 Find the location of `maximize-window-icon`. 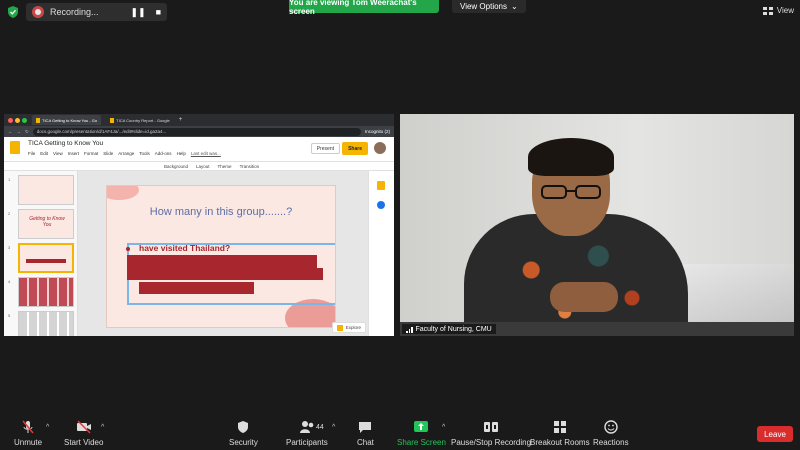

maximize-window-icon is located at coordinates (24, 120).